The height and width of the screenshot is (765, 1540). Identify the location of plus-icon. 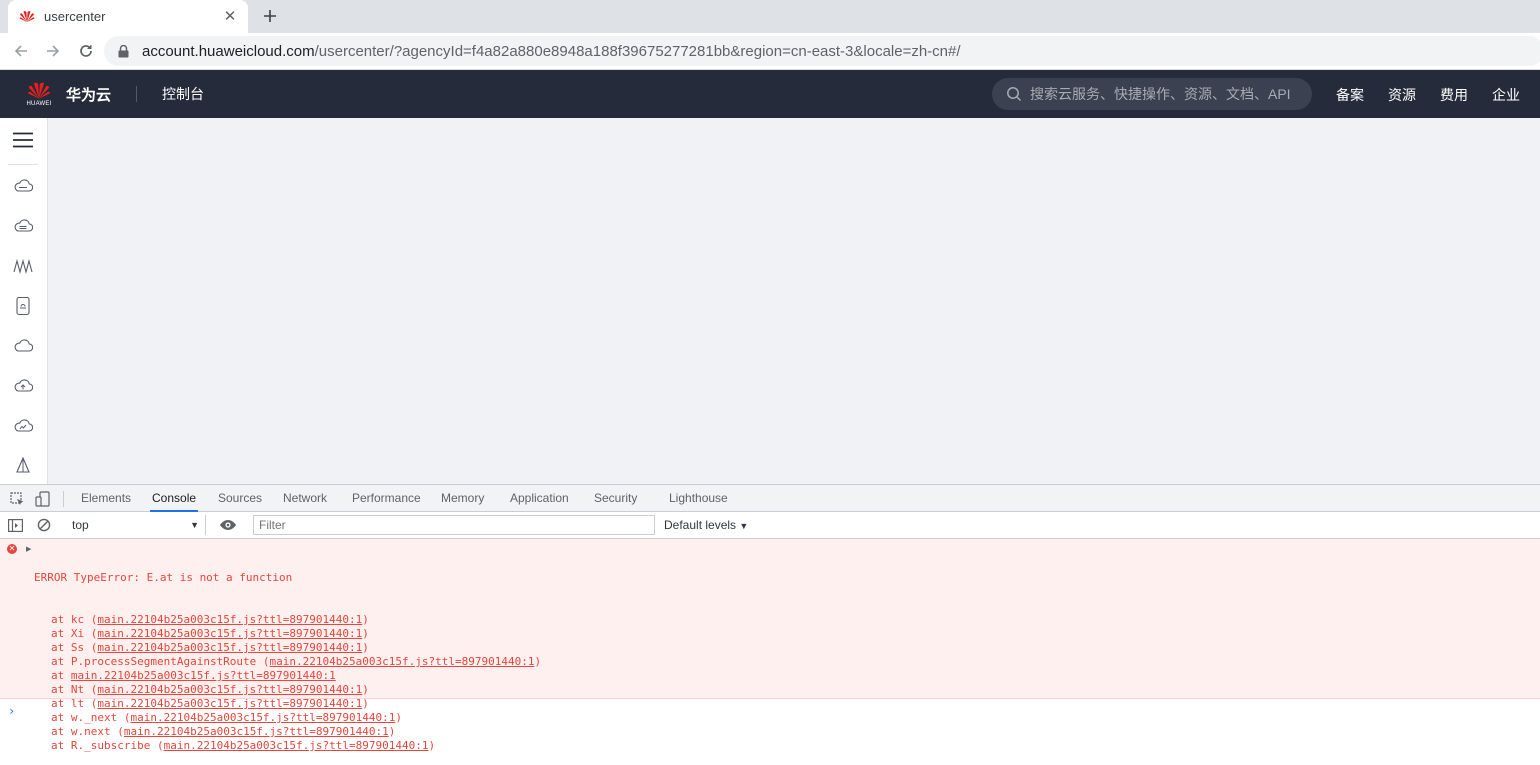
(270, 16).